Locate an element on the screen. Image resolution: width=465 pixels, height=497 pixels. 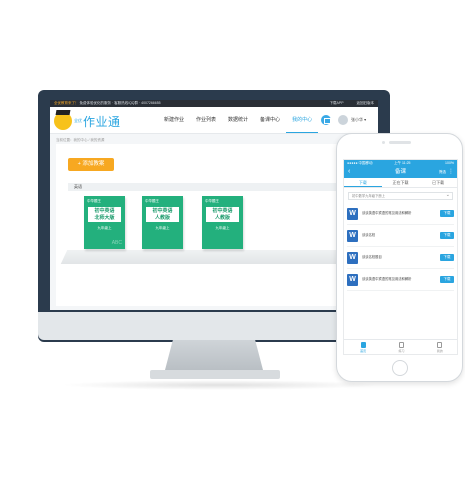
book-card: 中华题王 初中英语 北师大版 九年级上 ABC is located at coordinates (104, 222).